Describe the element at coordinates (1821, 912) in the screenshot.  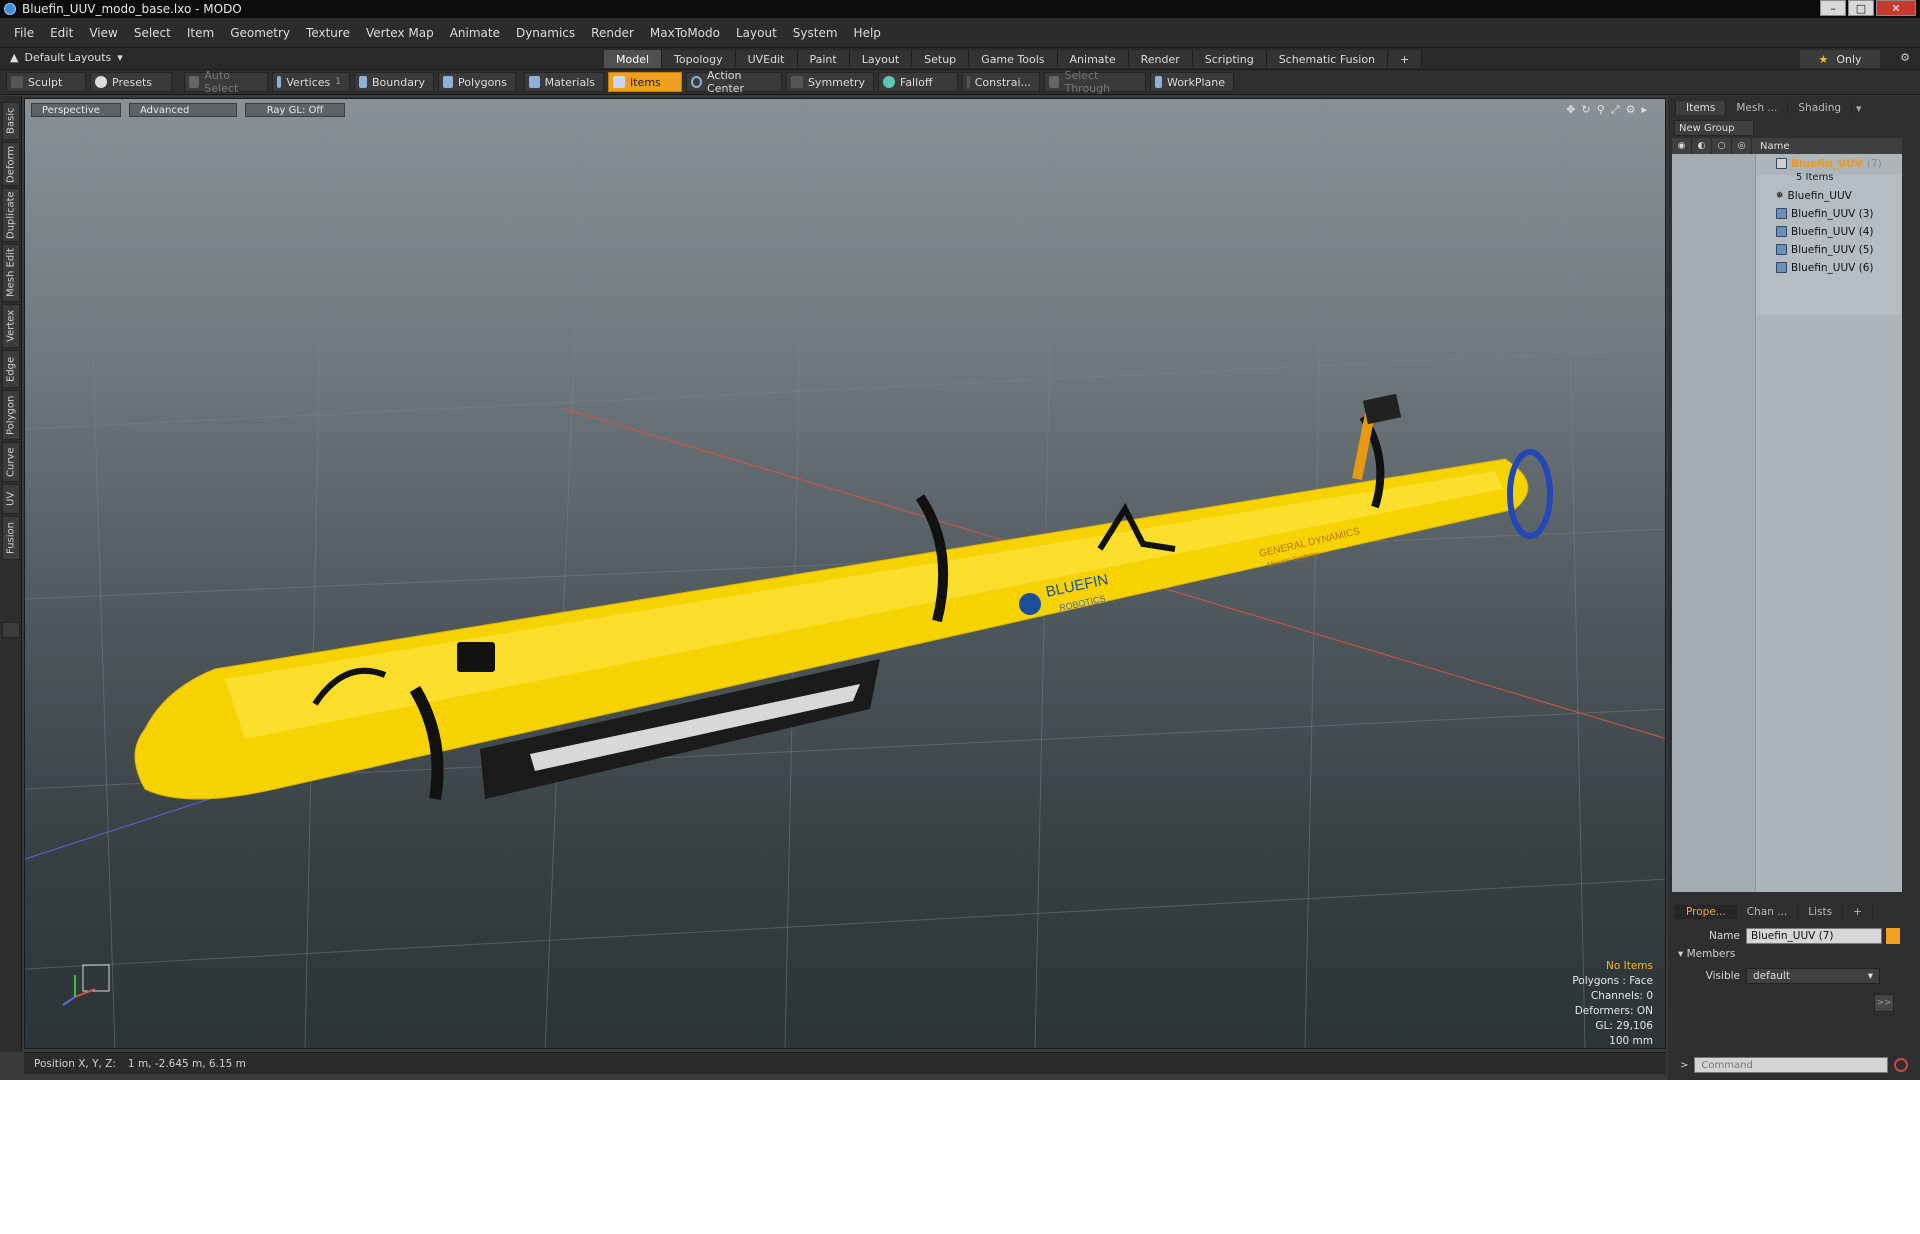
I see `tab-lists: Lists` at that location.